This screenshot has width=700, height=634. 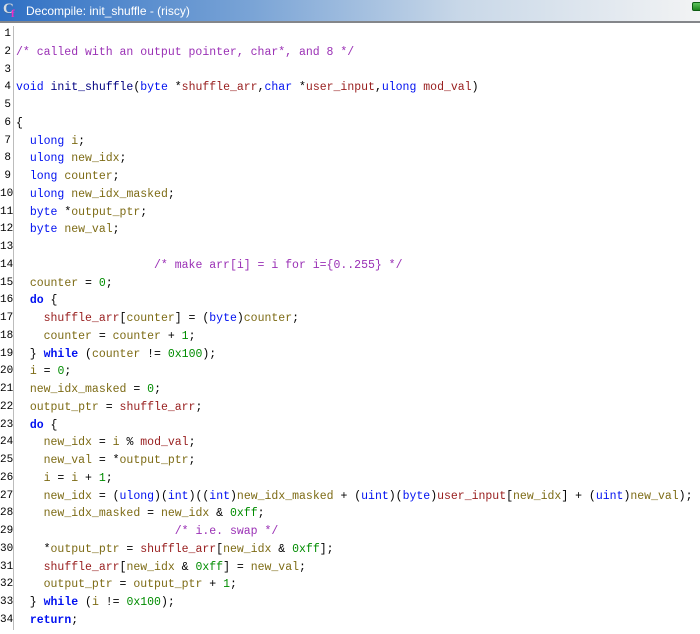 What do you see at coordinates (350, 390) in the screenshot?
I see `code-line: 21 new_idx_masked = 0;` at bounding box center [350, 390].